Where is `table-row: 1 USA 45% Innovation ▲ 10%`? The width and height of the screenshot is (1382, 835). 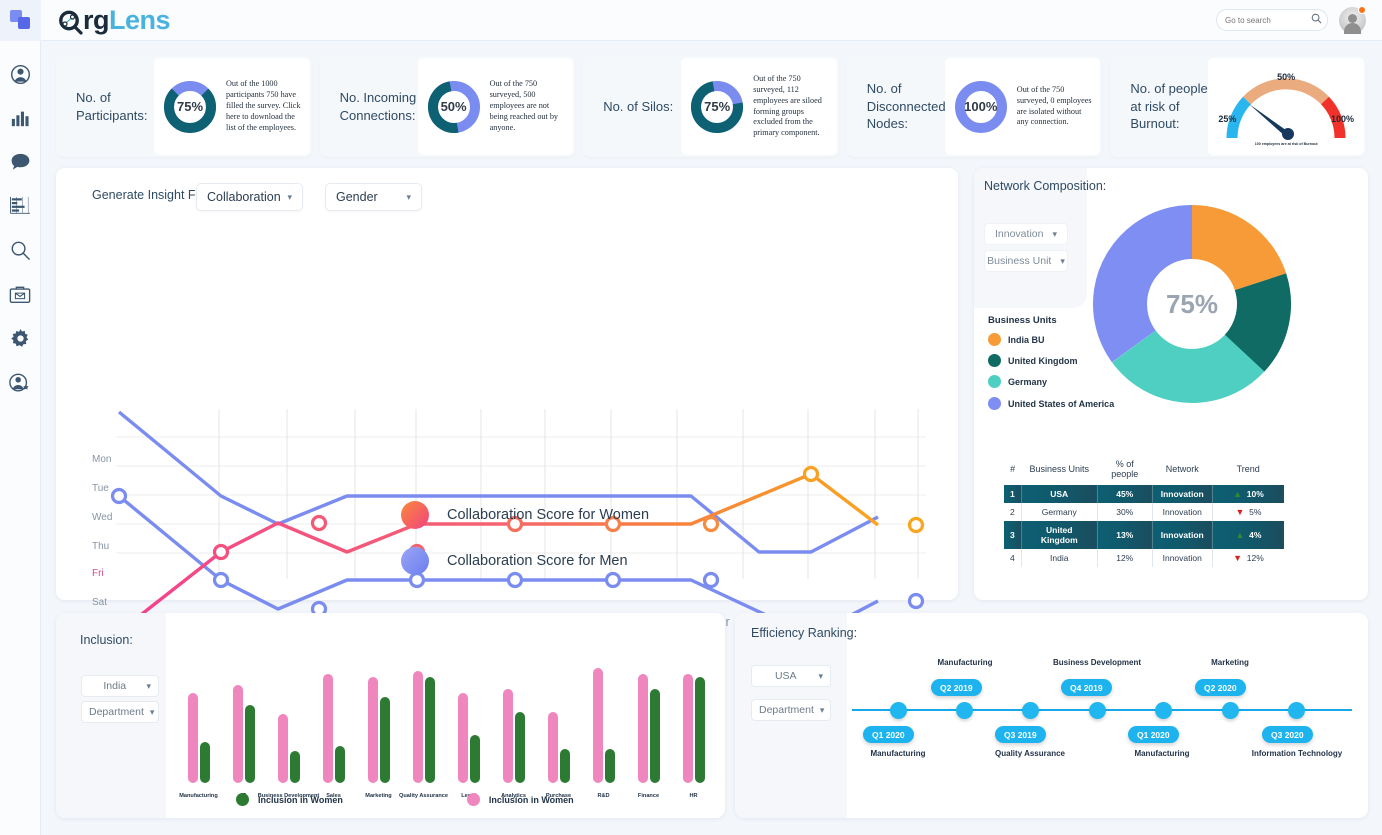 table-row: 1 USA 45% Innovation ▲ 10% is located at coordinates (1144, 494).